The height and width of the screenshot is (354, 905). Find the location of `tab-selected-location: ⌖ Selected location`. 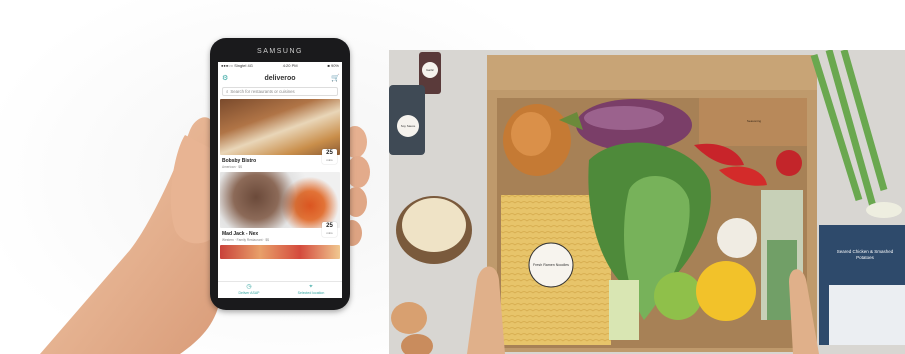

tab-selected-location: ⌖ Selected location is located at coordinates (311, 290).